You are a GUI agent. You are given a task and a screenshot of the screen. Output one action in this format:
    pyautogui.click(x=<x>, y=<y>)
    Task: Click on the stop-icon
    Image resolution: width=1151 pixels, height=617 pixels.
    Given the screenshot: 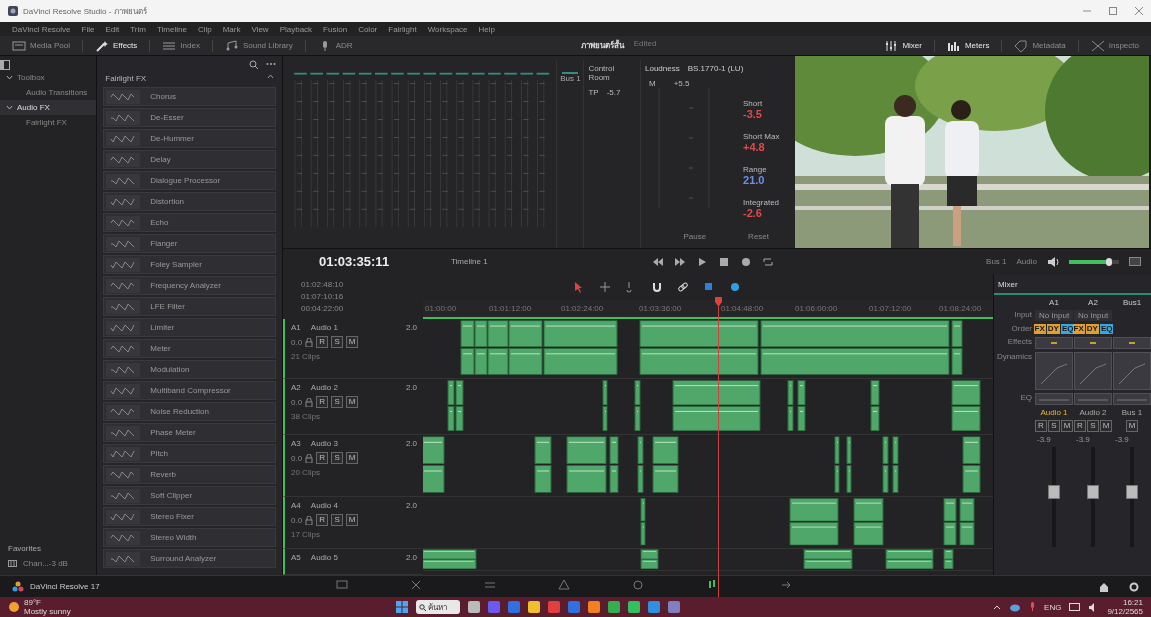 What is the action you would take?
    pyautogui.click(x=724, y=261)
    